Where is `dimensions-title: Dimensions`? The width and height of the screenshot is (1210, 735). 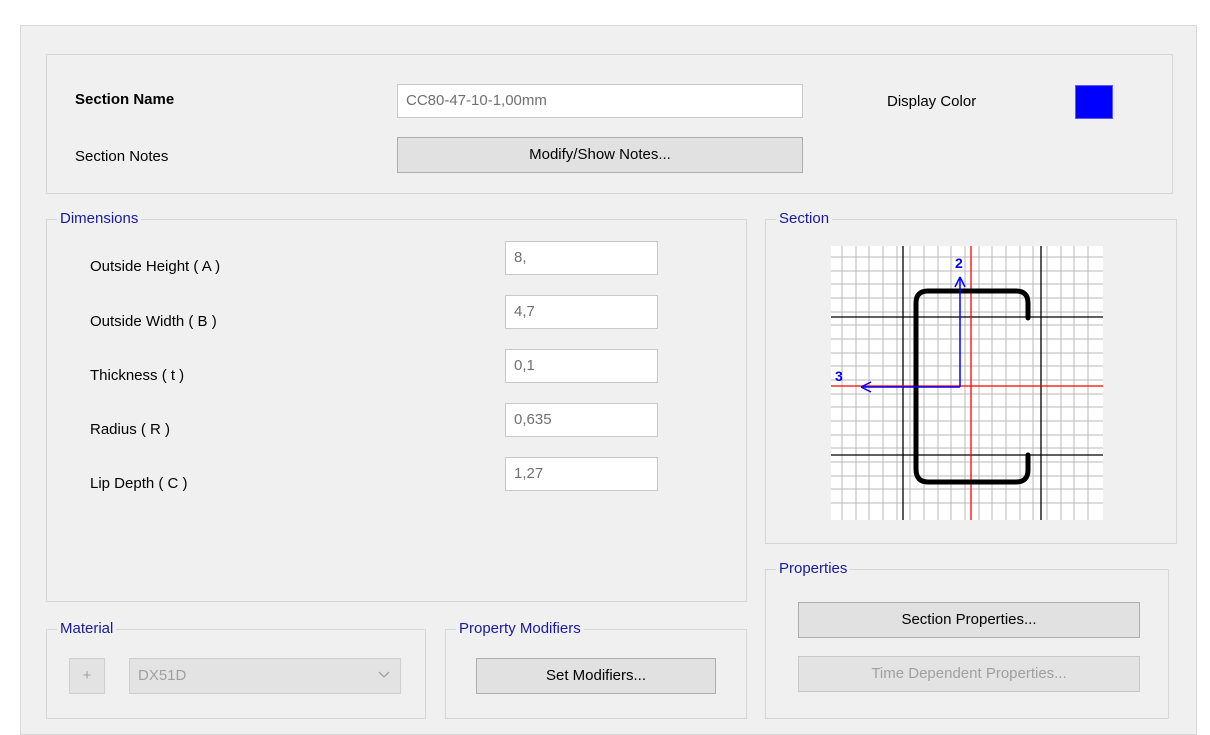
dimensions-title: Dimensions is located at coordinates (99, 219).